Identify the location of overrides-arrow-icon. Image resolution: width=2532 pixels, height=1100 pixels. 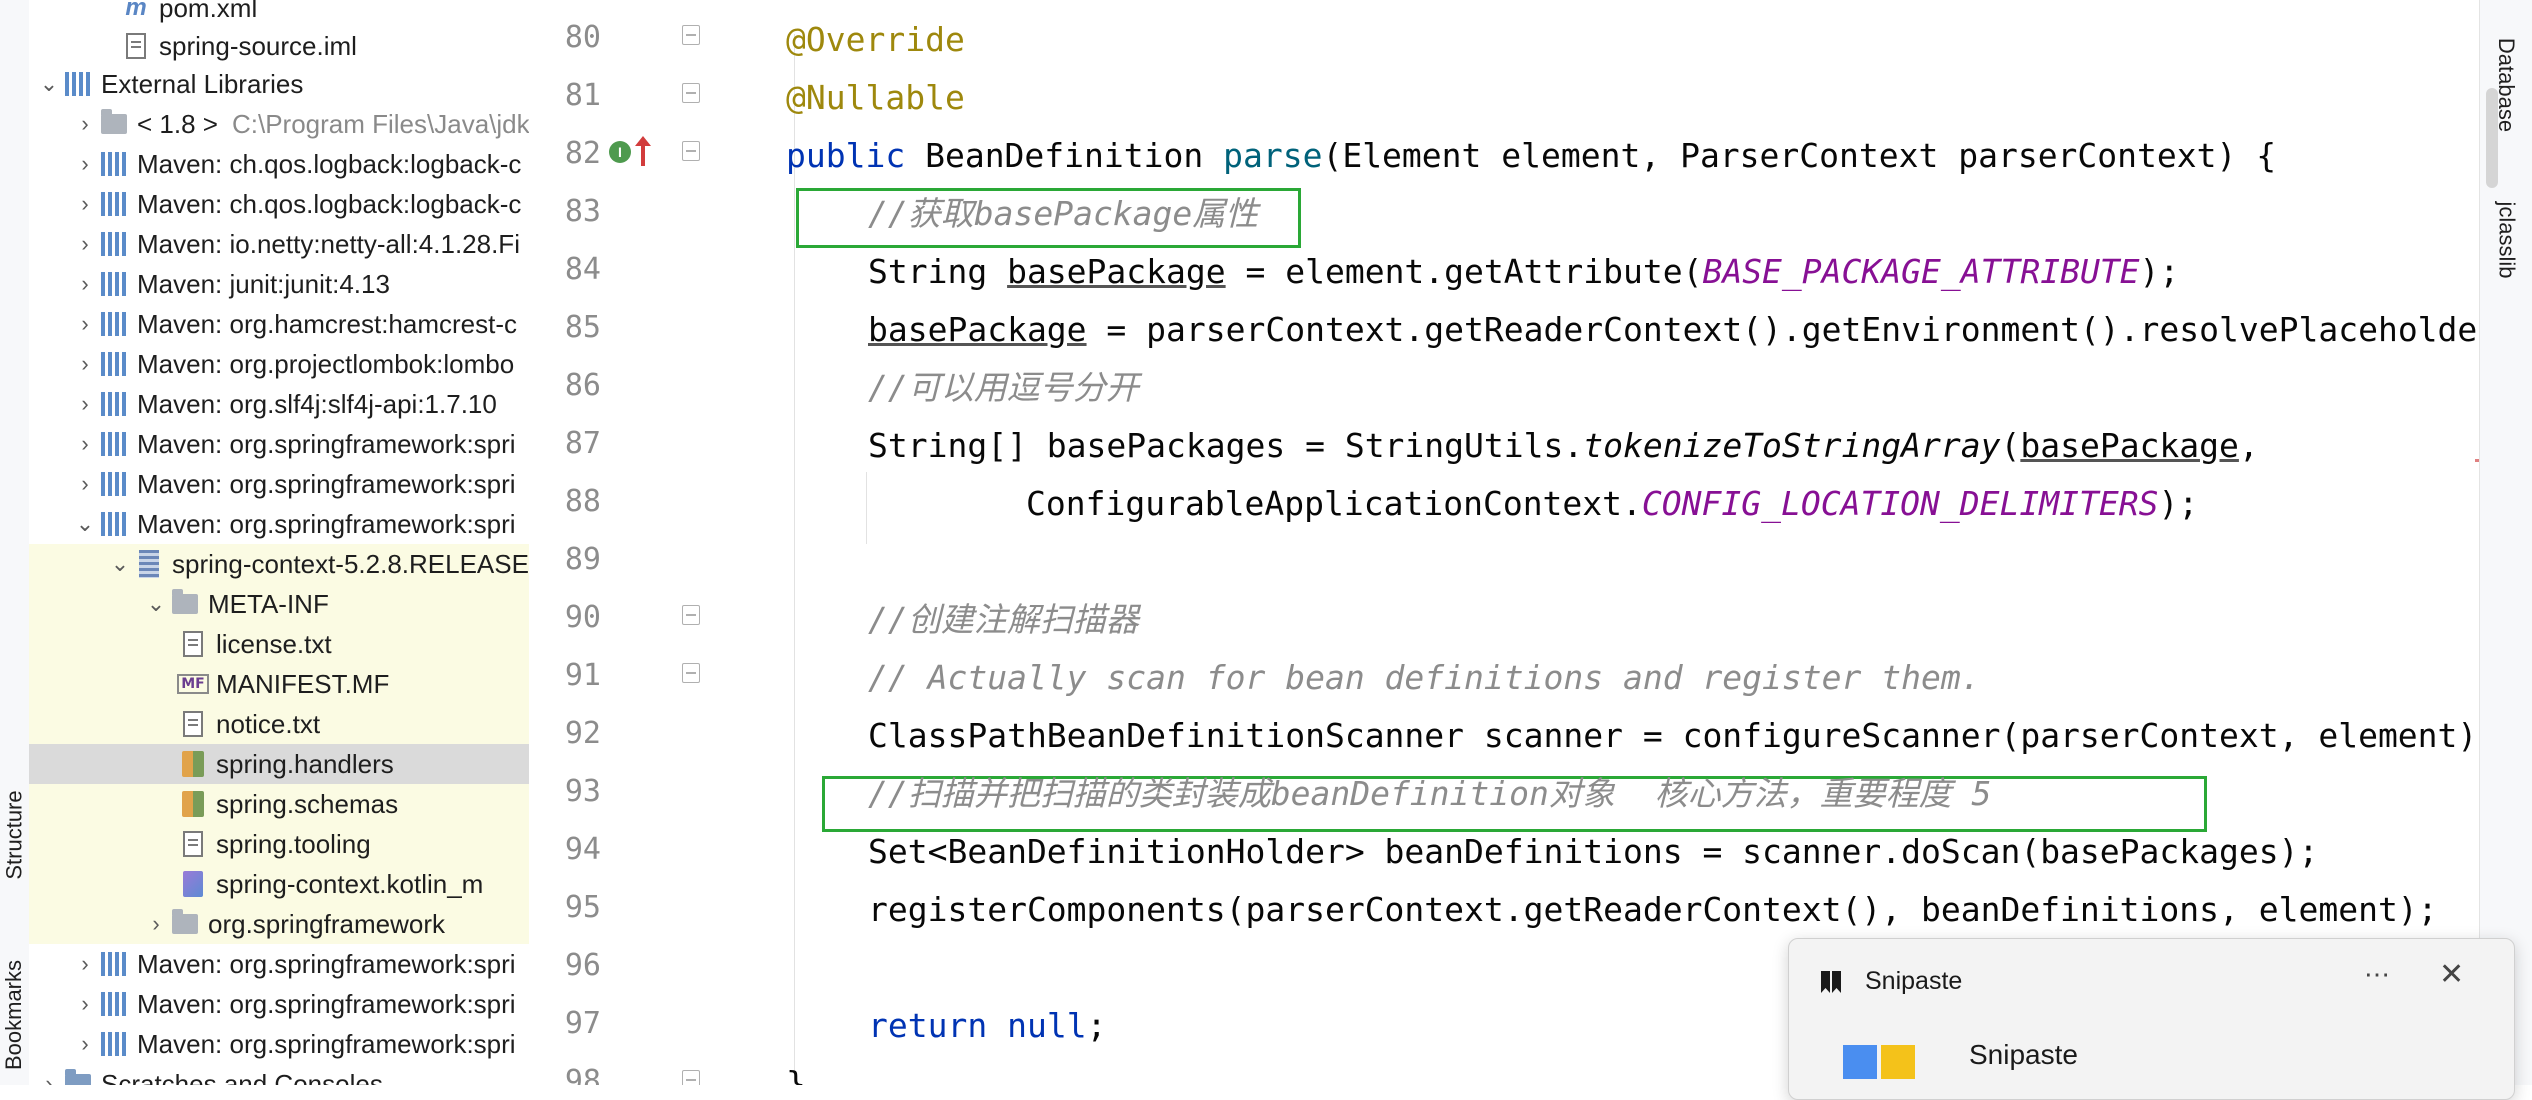
(643, 151).